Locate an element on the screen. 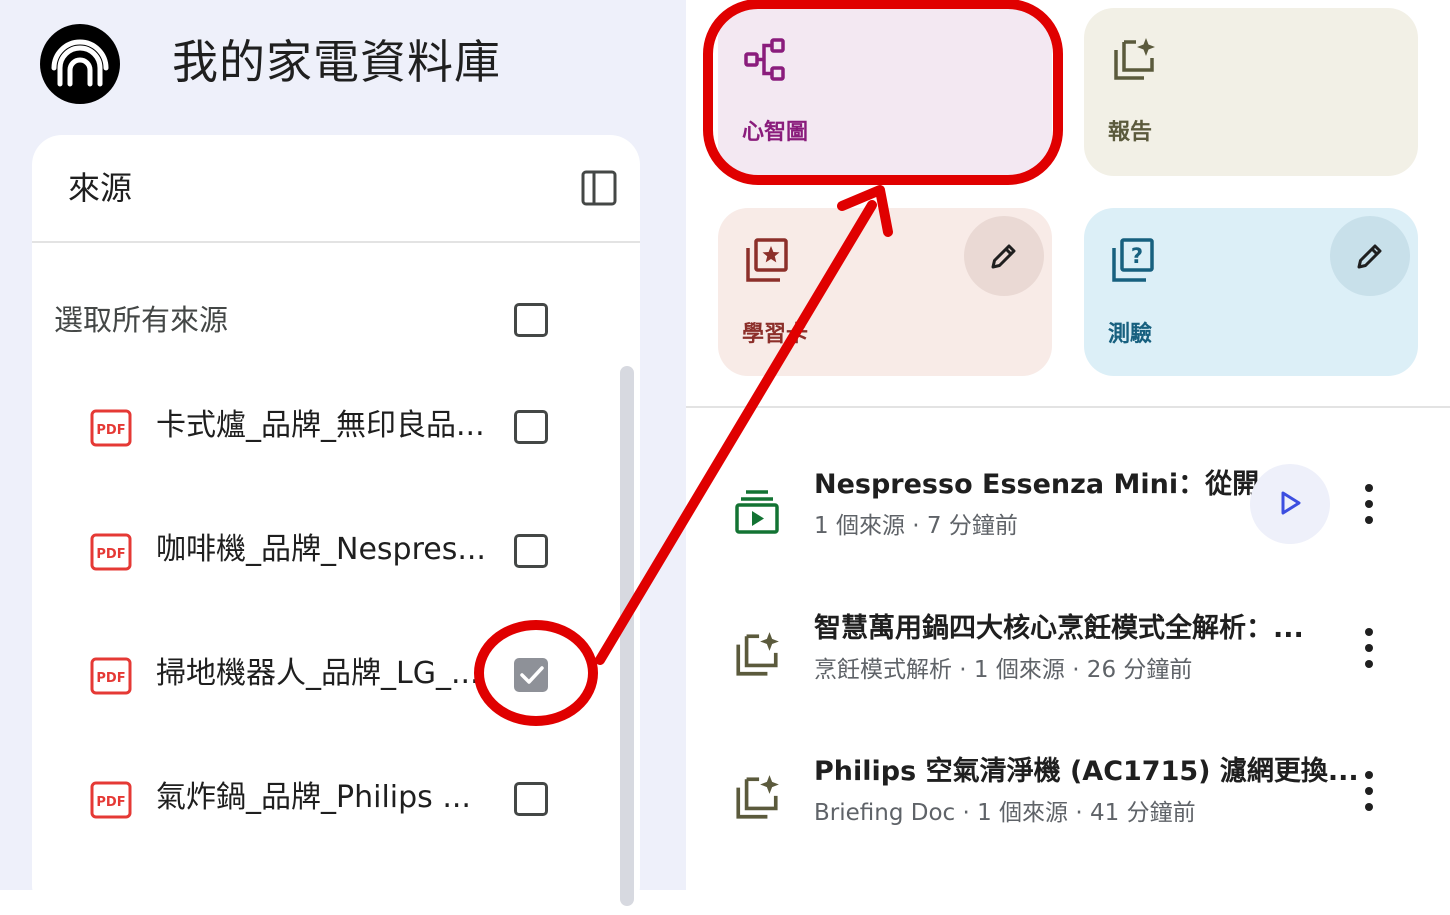 The image size is (1450, 915). sources-panel-title: 來源 is located at coordinates (100, 188).